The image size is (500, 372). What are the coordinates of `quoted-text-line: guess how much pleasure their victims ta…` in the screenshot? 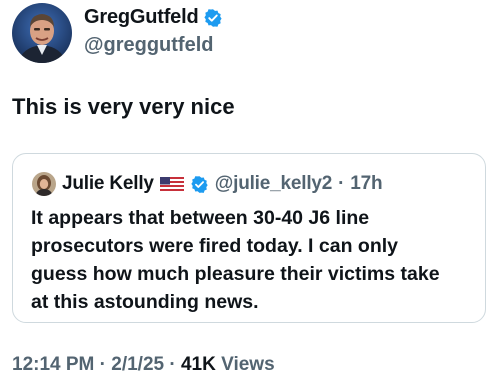 It's located at (235, 274).